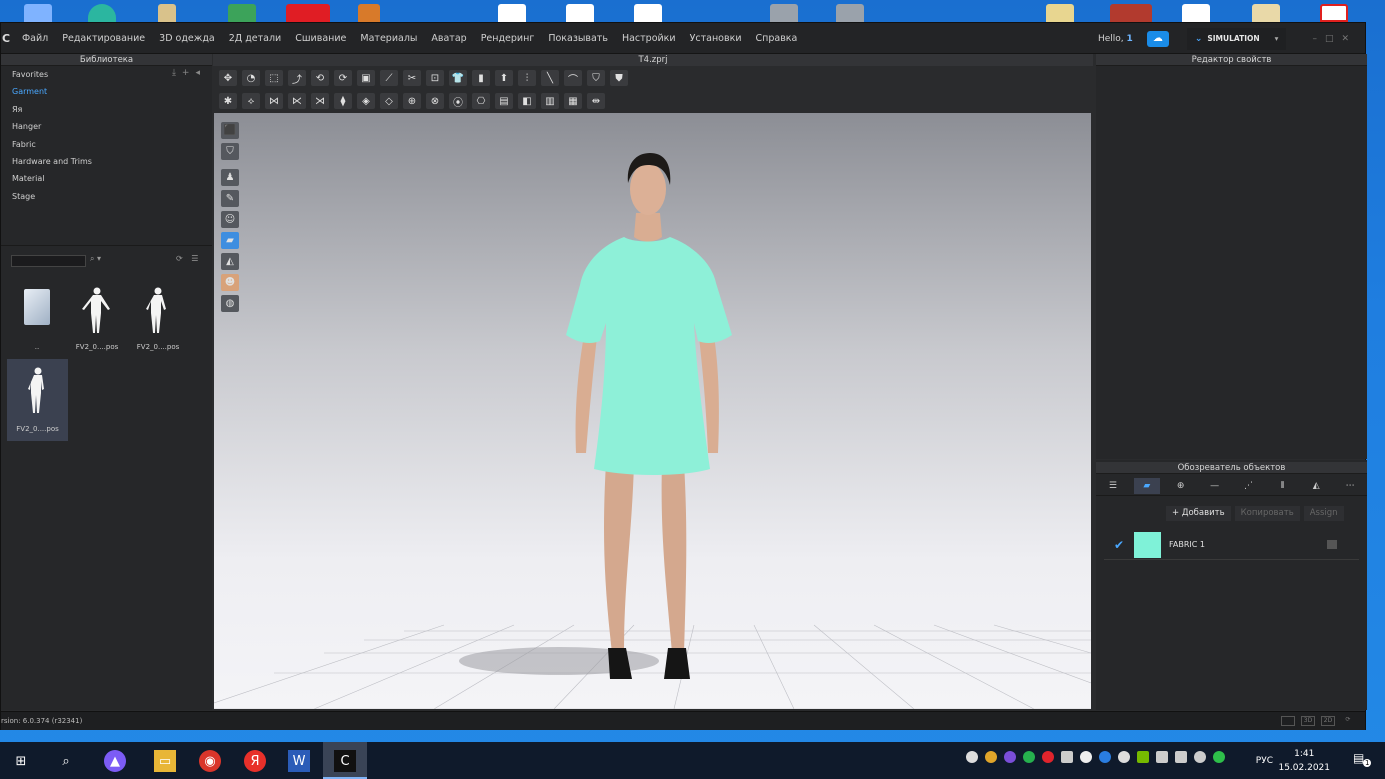 Image resolution: width=1385 pixels, height=779 pixels. Describe the element at coordinates (777, 38) in the screenshot. I see `menu-help: Справка` at that location.